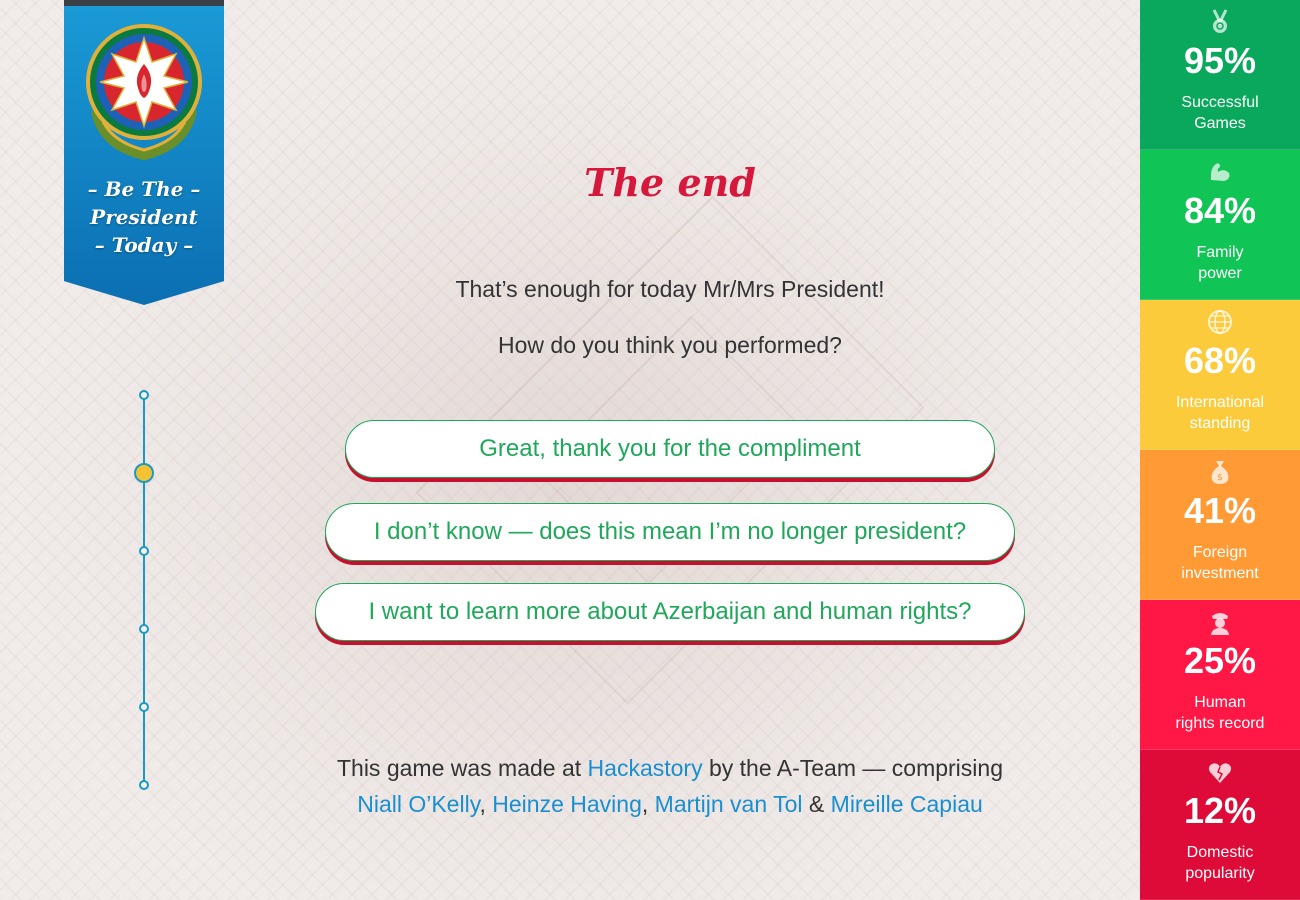 The image size is (1300, 900). Describe the element at coordinates (1220, 21) in the screenshot. I see `medal-icon` at that location.